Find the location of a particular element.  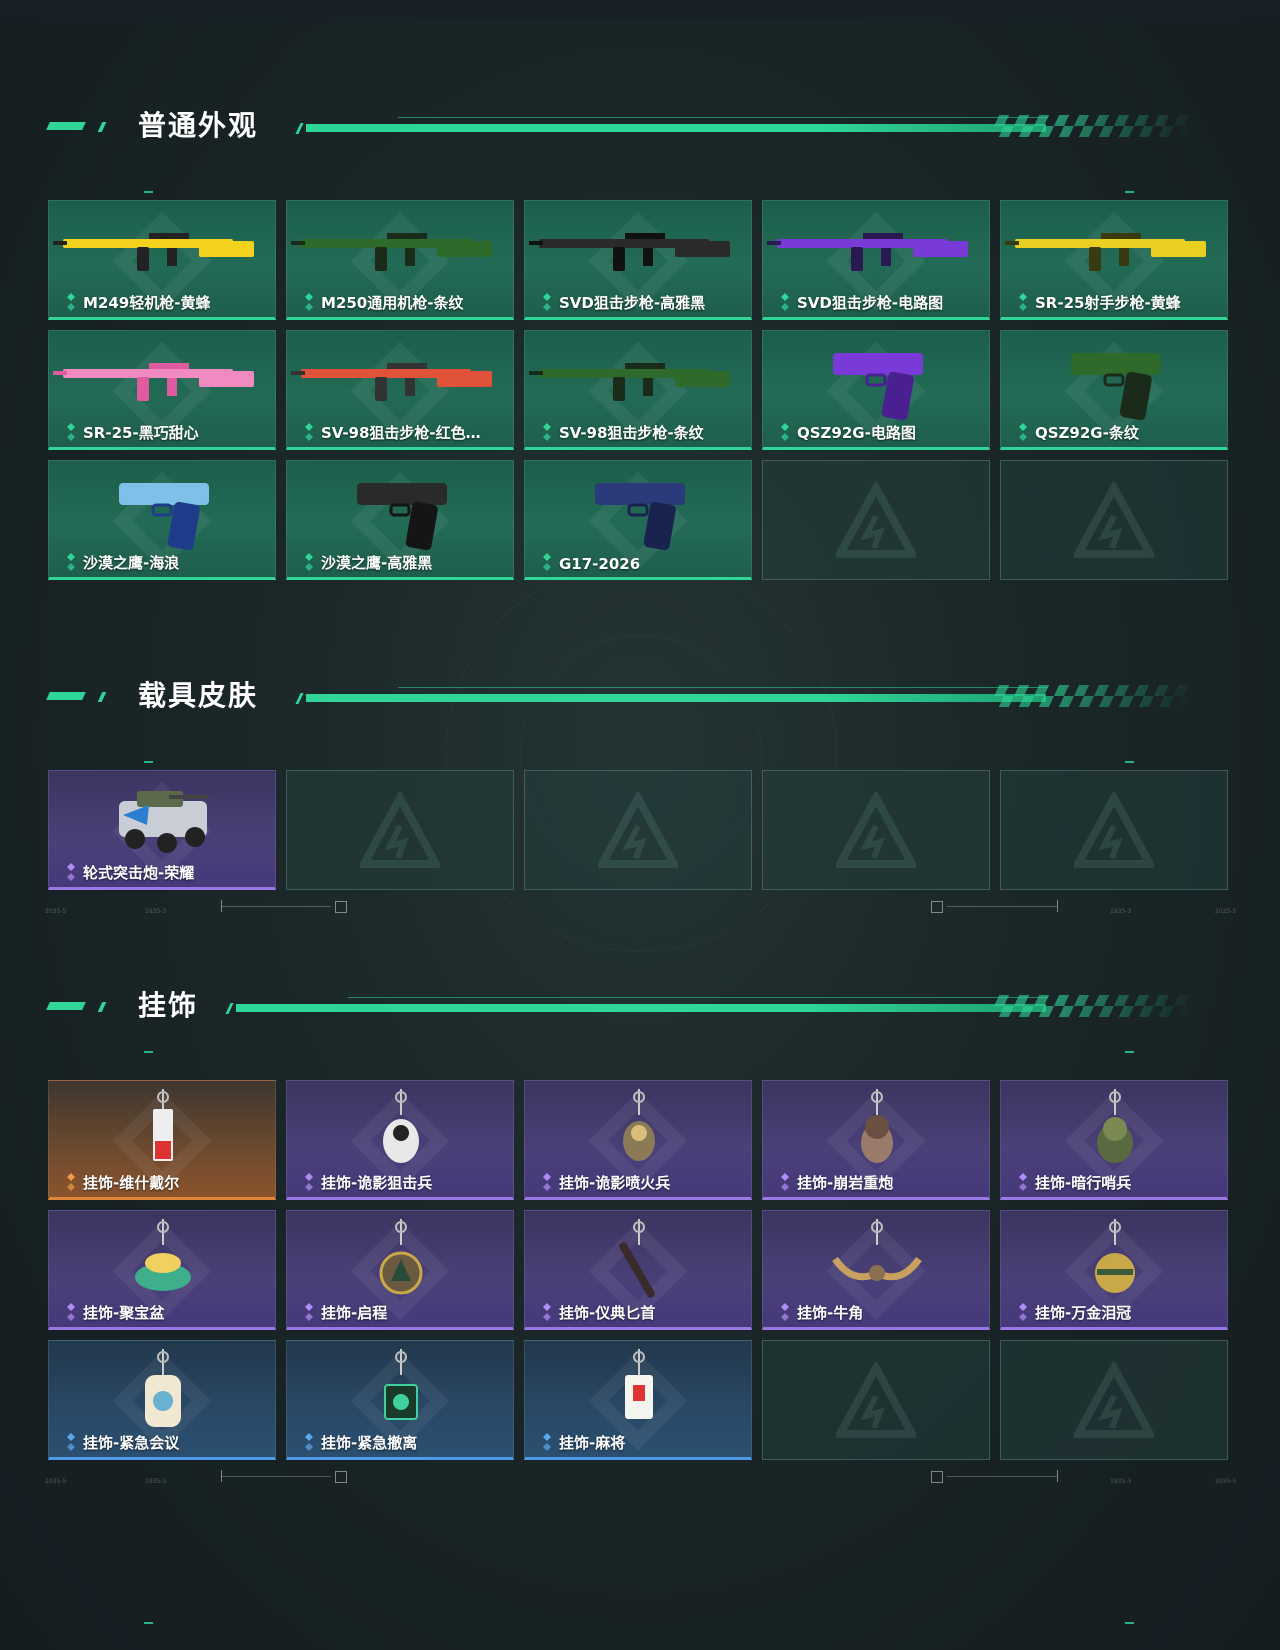

section-header-vehicle-skins: 载具皮肤 is located at coordinates (623, 698).